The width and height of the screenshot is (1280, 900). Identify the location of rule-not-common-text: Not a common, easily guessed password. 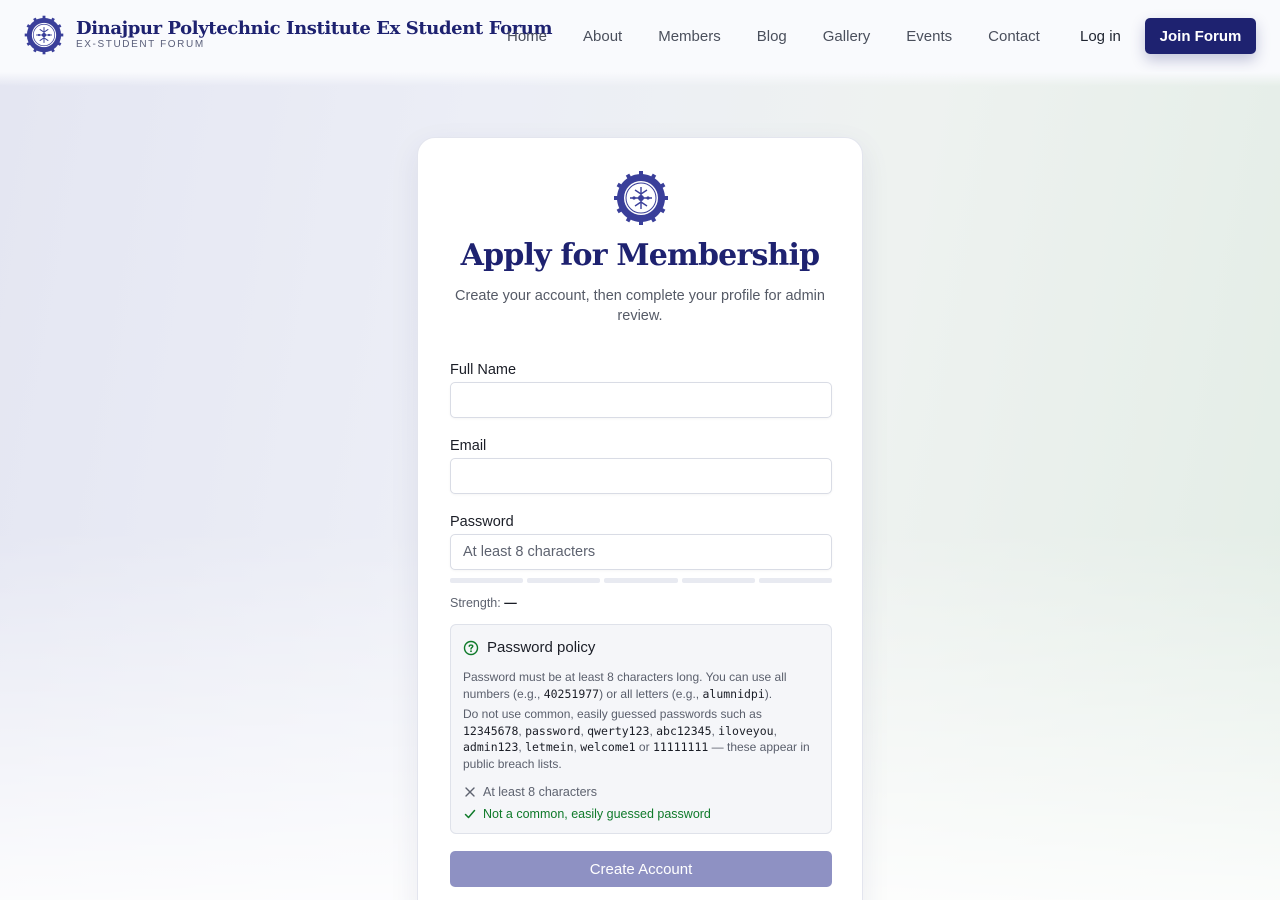
(597, 814).